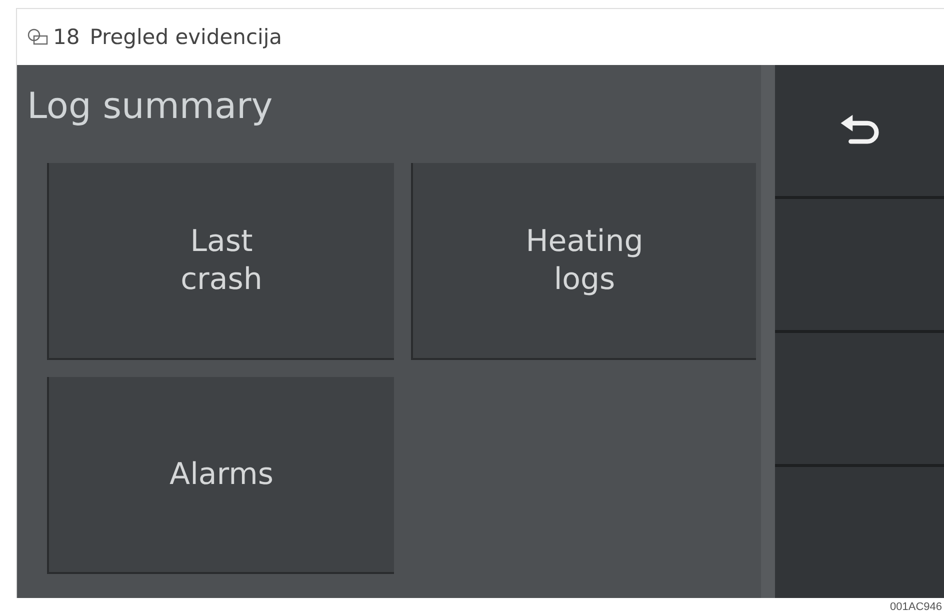 The width and height of the screenshot is (944, 616). Describe the element at coordinates (150, 107) in the screenshot. I see `screen-title: Log summary` at that location.